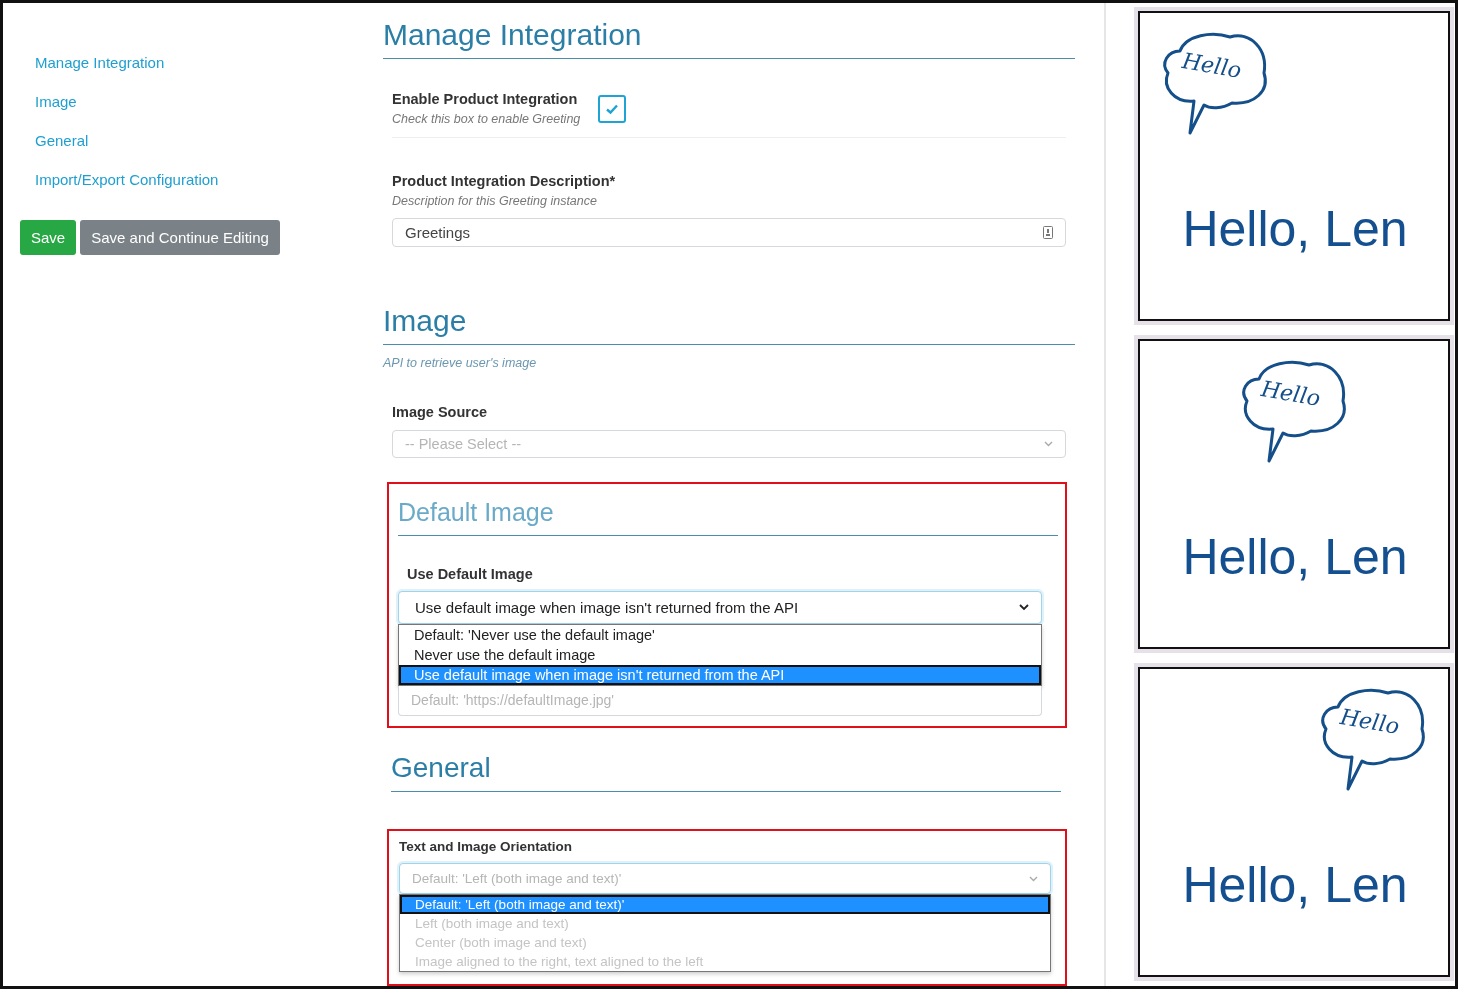 This screenshot has width=1458, height=989. Describe the element at coordinates (720, 634) in the screenshot. I see `dropdown-option: Default: 'Never use the default image'` at that location.